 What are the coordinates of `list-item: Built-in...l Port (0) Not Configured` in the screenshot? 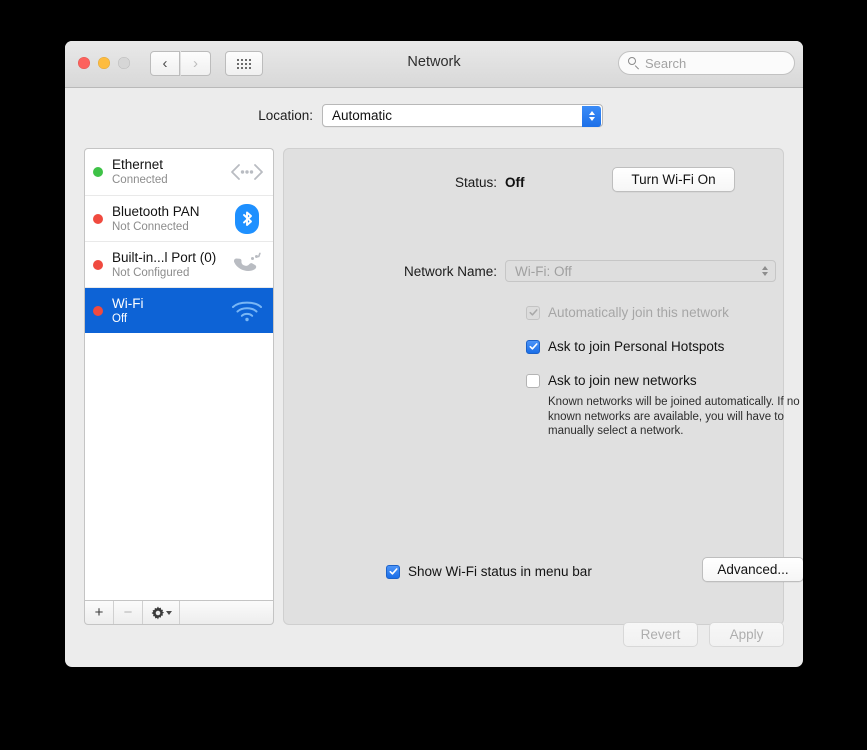 It's located at (179, 264).